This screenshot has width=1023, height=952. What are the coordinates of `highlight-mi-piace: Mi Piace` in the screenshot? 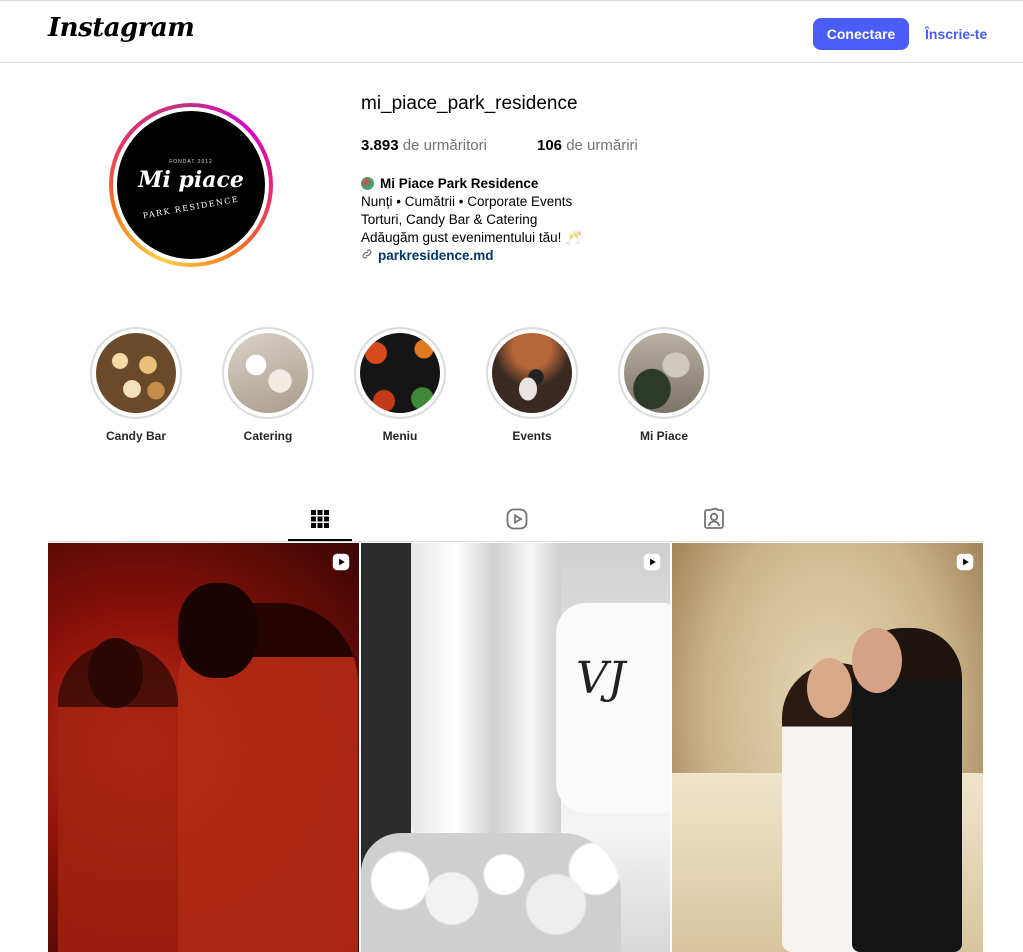 It's located at (664, 385).